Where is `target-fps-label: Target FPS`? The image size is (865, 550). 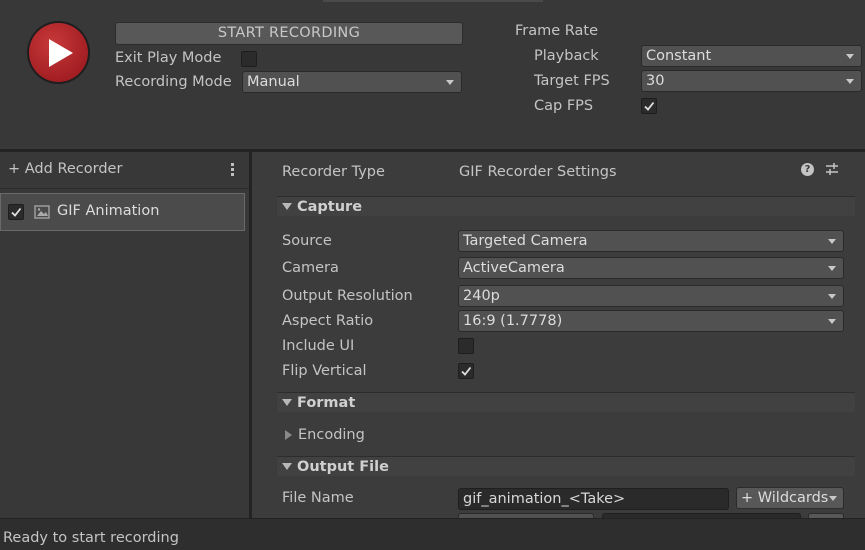 target-fps-label: Target FPS is located at coordinates (572, 81).